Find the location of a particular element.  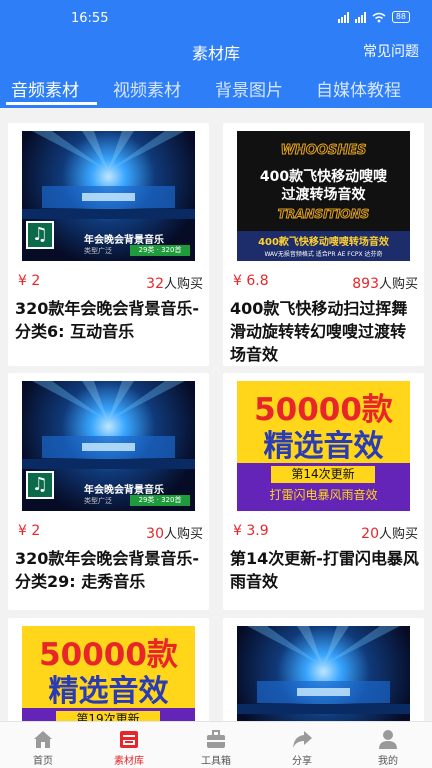

product-card is located at coordinates (323, 673).